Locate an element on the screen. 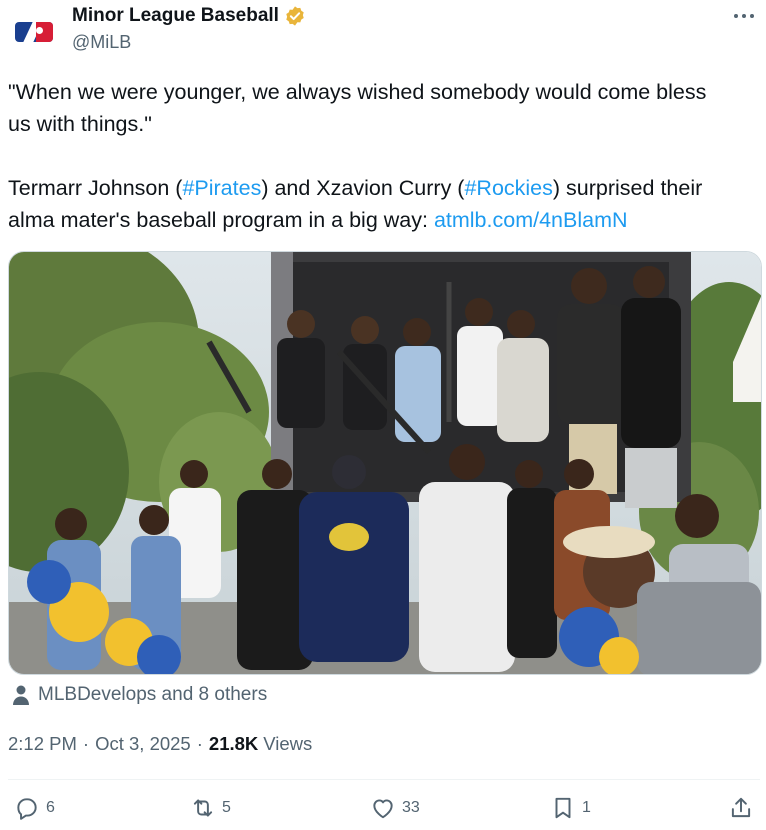 The width and height of the screenshot is (766, 830). person-icon is located at coordinates (21, 695).